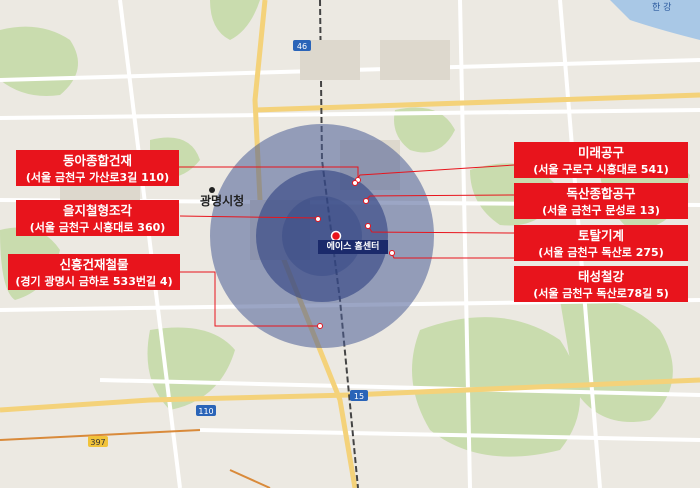 The height and width of the screenshot is (488, 700). I want to click on place-name: 독산종합공구, so click(601, 193).